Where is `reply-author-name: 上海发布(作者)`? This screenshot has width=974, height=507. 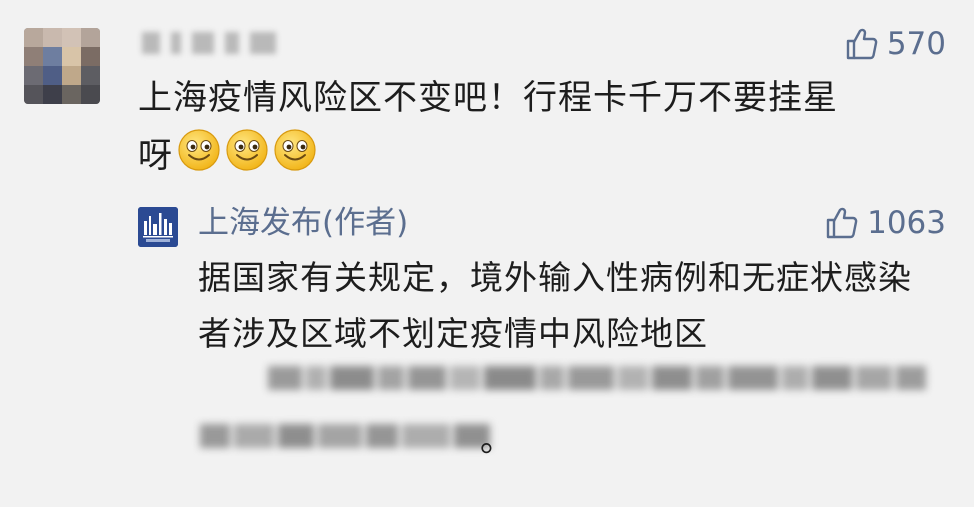 reply-author-name: 上海发布(作者) is located at coordinates (303, 223).